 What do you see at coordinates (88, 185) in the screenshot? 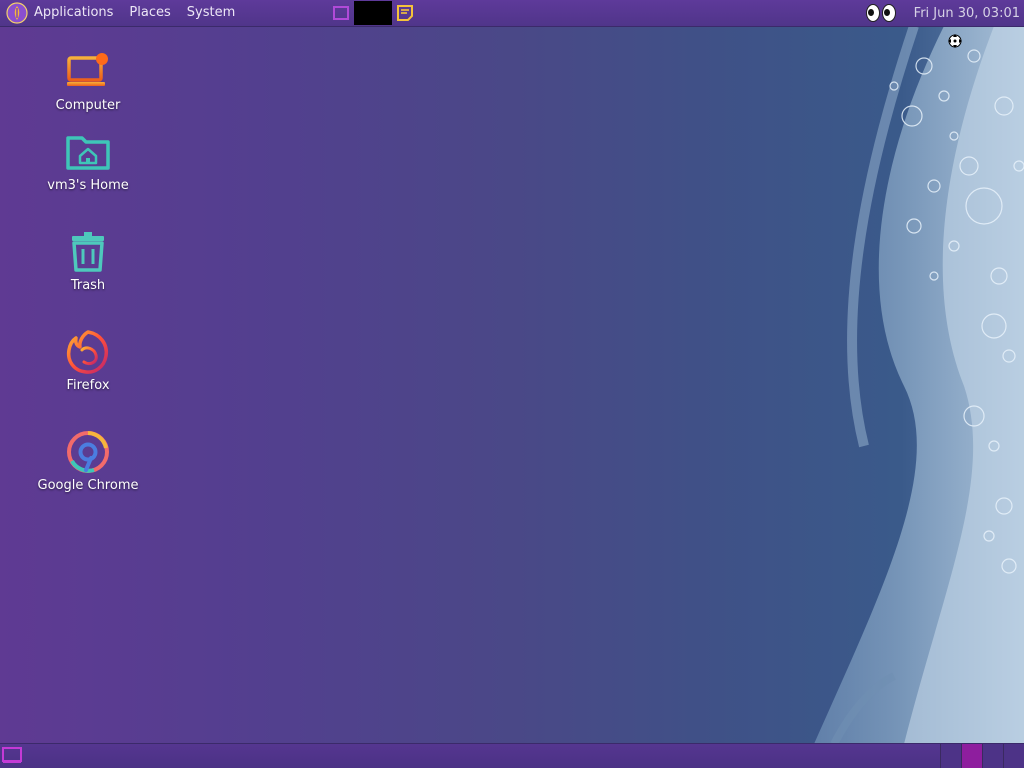
I see `desktop-icon-label: vm3's Home` at bounding box center [88, 185].